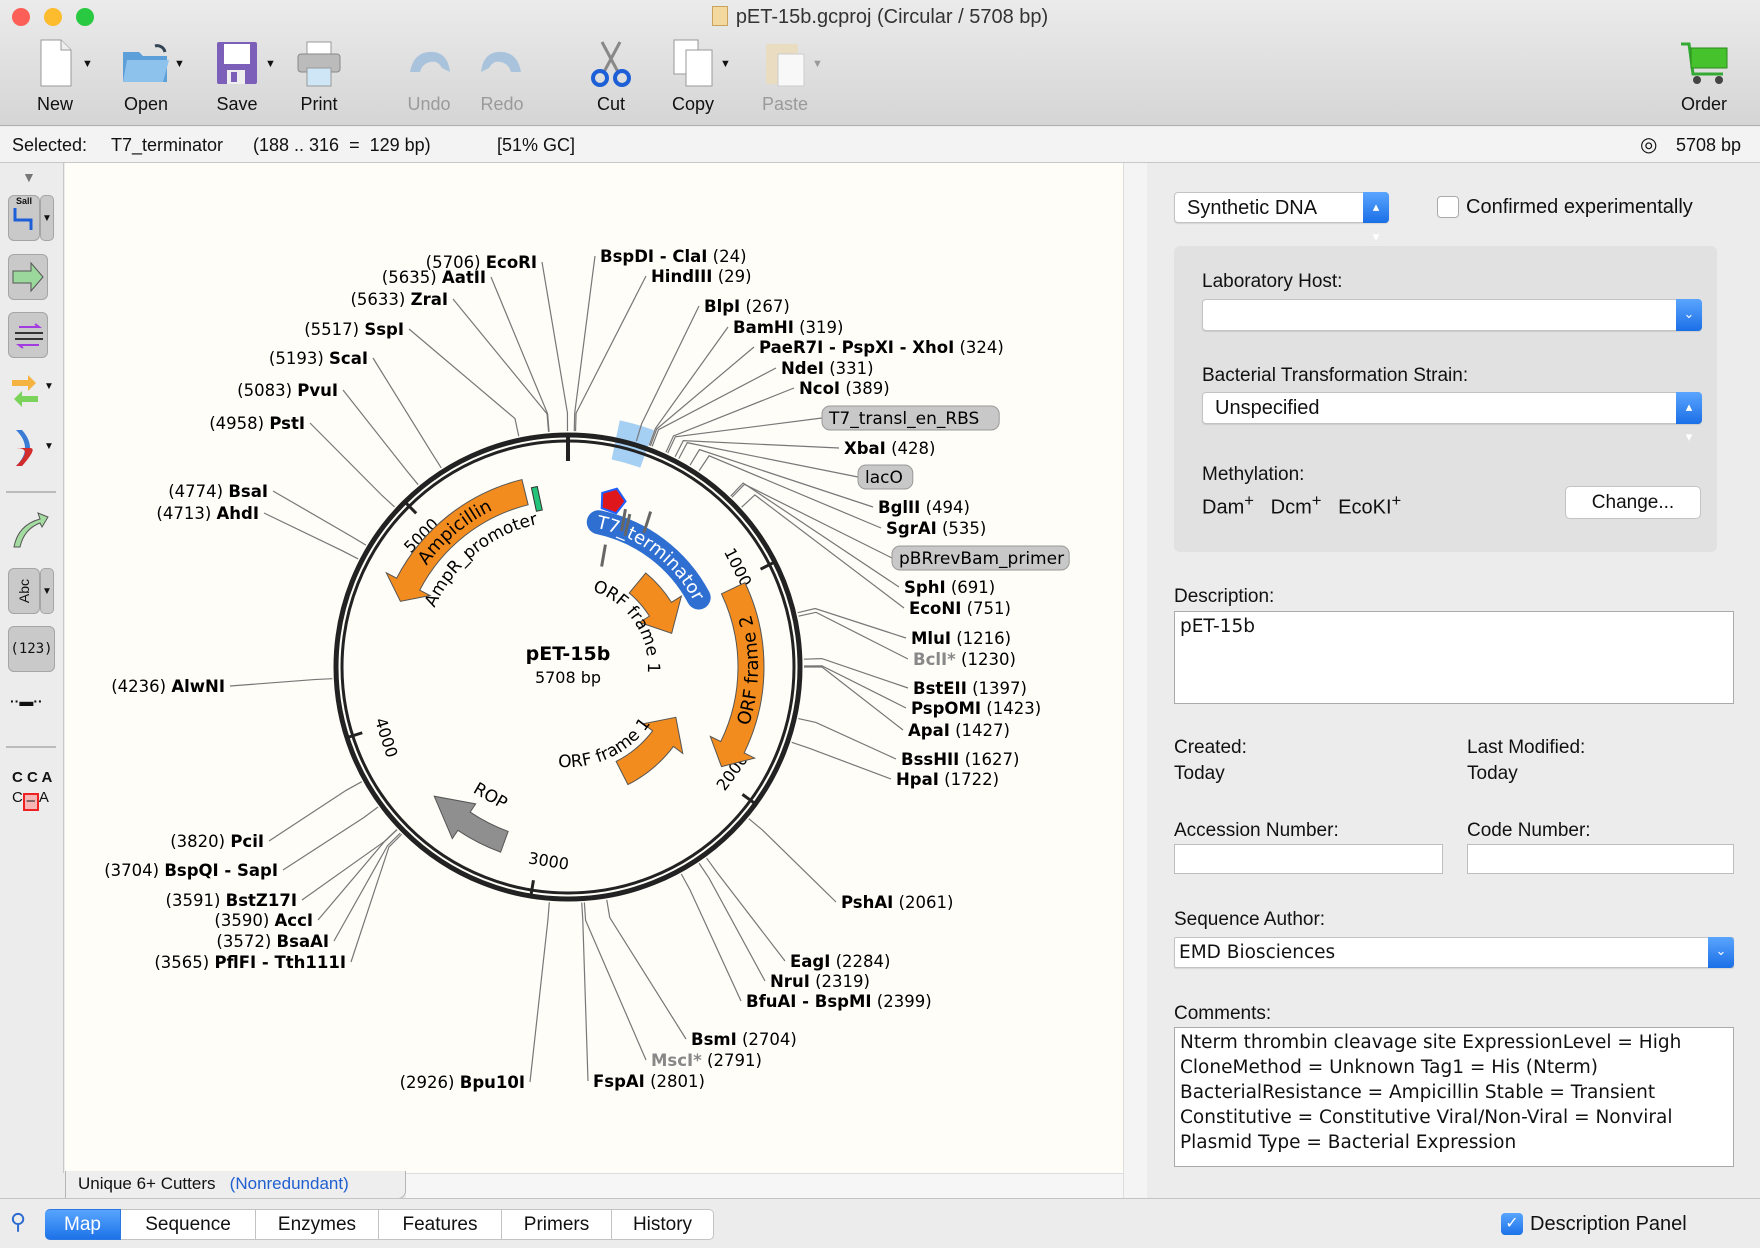  What do you see at coordinates (701, 276) in the screenshot?
I see `enzyme-label: HindIII (29)` at bounding box center [701, 276].